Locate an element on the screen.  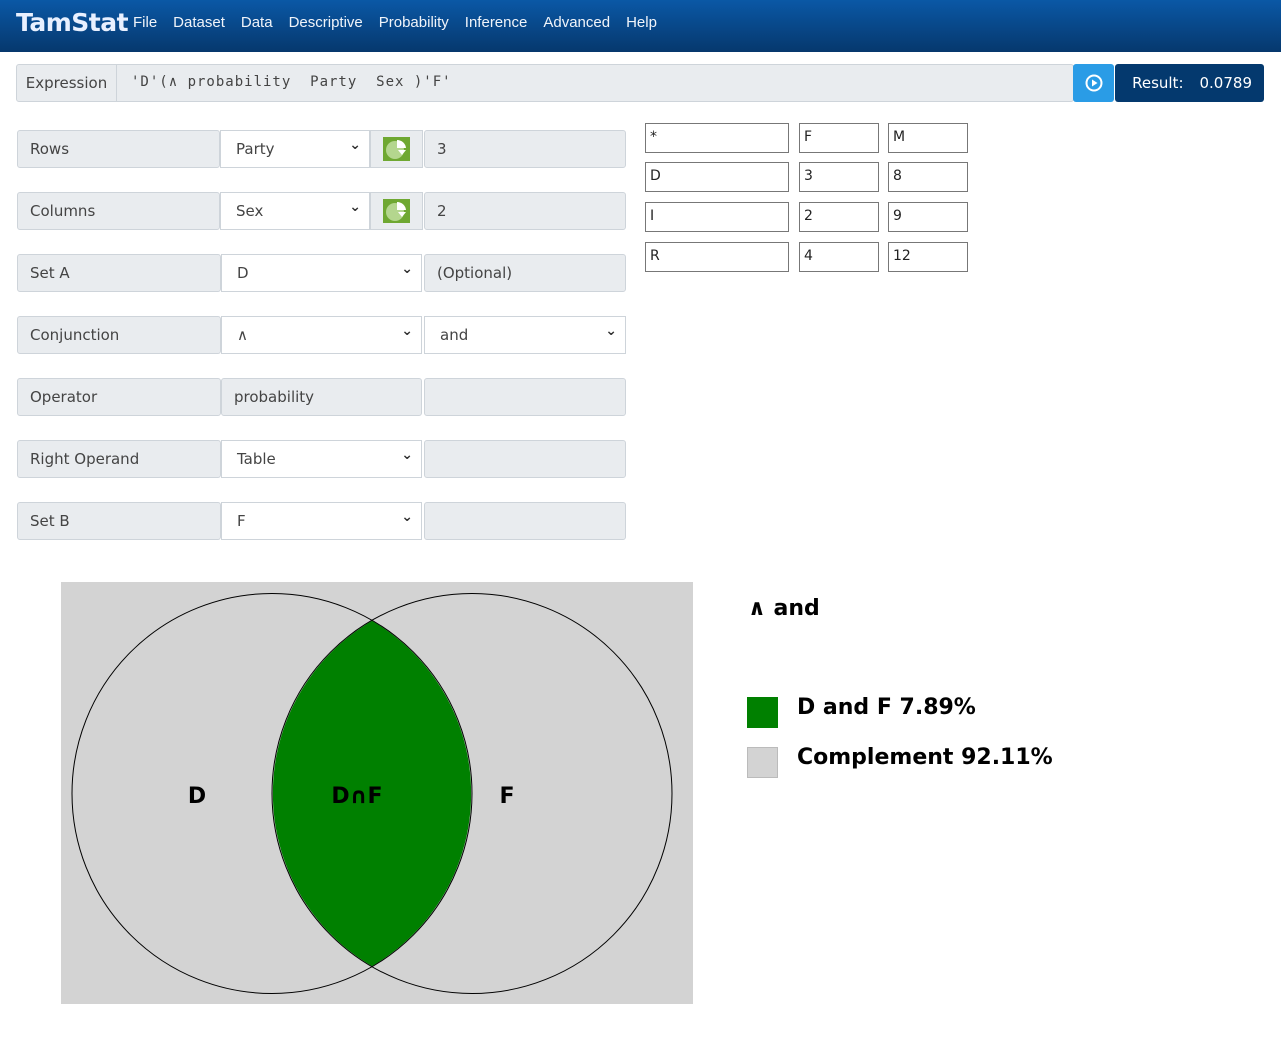
legend-swatch-intersection is located at coordinates (762, 712).